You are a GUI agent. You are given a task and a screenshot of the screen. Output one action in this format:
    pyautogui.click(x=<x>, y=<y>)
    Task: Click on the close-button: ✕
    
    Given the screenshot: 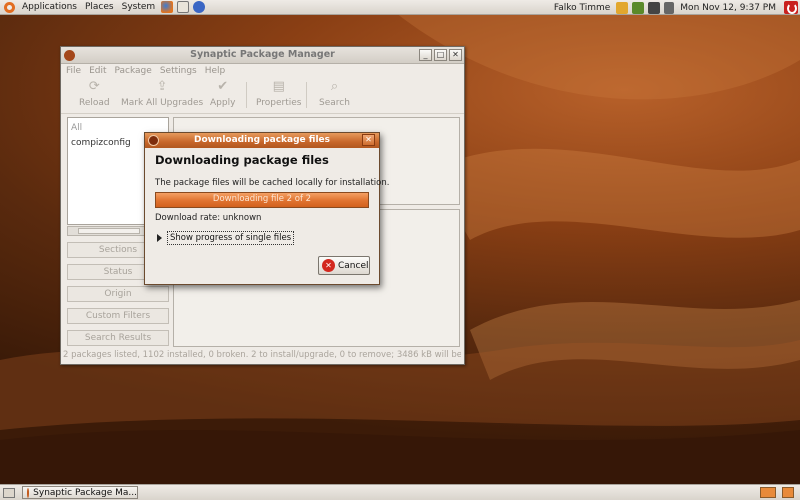 What is the action you would take?
    pyautogui.click(x=455, y=55)
    